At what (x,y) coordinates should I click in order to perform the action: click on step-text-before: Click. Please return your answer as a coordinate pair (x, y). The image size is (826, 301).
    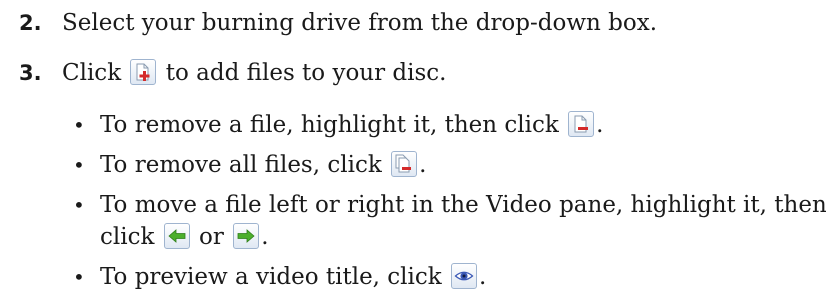
    Looking at the image, I should click on (92, 73).